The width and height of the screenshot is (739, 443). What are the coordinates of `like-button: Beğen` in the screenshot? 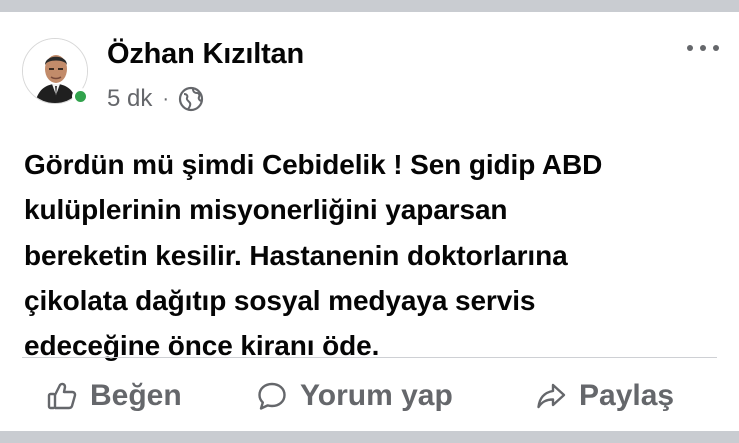 It's located at (114, 396).